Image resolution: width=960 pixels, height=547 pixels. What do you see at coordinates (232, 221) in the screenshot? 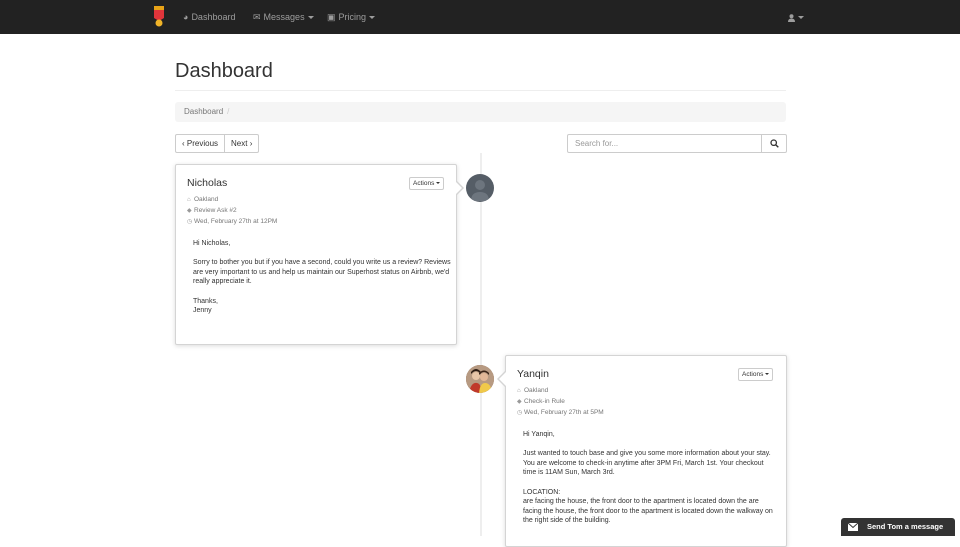
I see `sent-time: ◷ Wed, February 27th at 12PM` at bounding box center [232, 221].